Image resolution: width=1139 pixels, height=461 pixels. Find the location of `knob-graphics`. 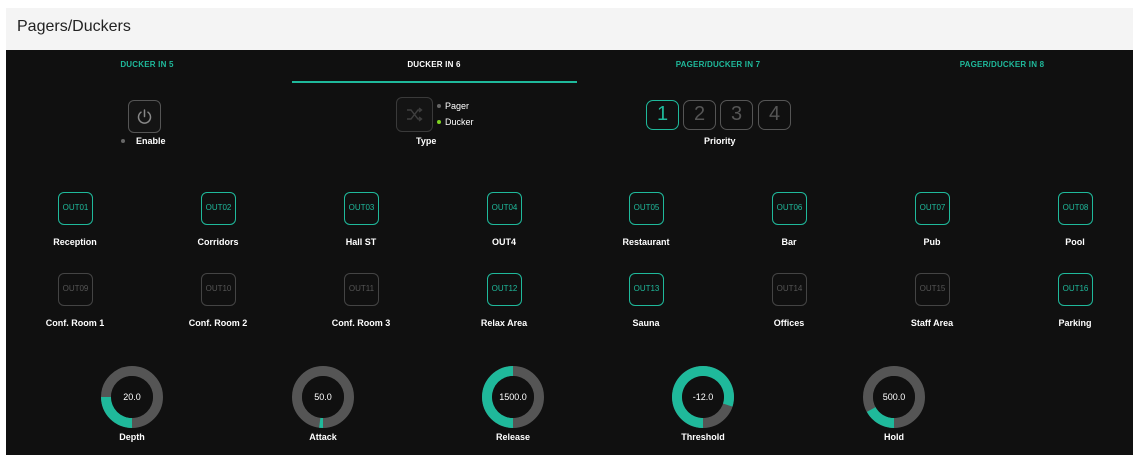

knob-graphics is located at coordinates (513, 397).